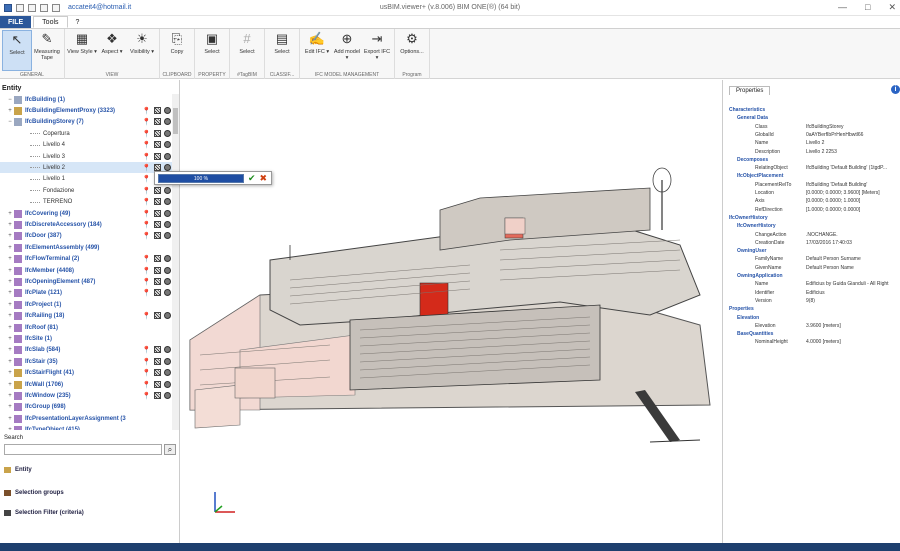  Describe the element at coordinates (86, 373) in the screenshot. I see `tree-item: + IfcStairFlight (41) 📍` at that location.